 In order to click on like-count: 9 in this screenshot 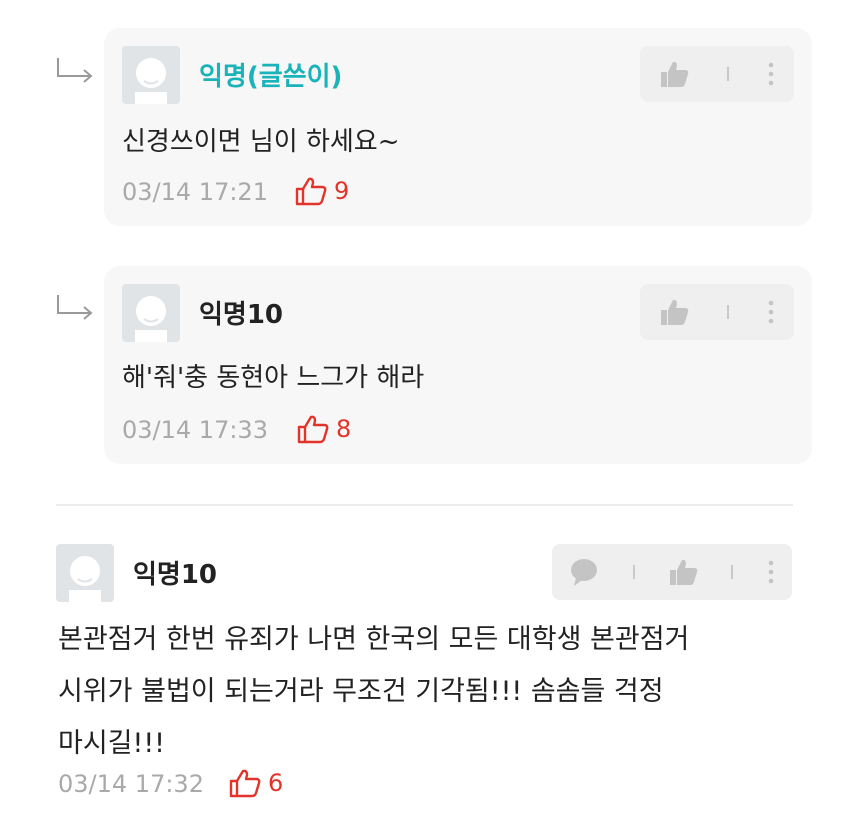, I will do `click(342, 191)`.